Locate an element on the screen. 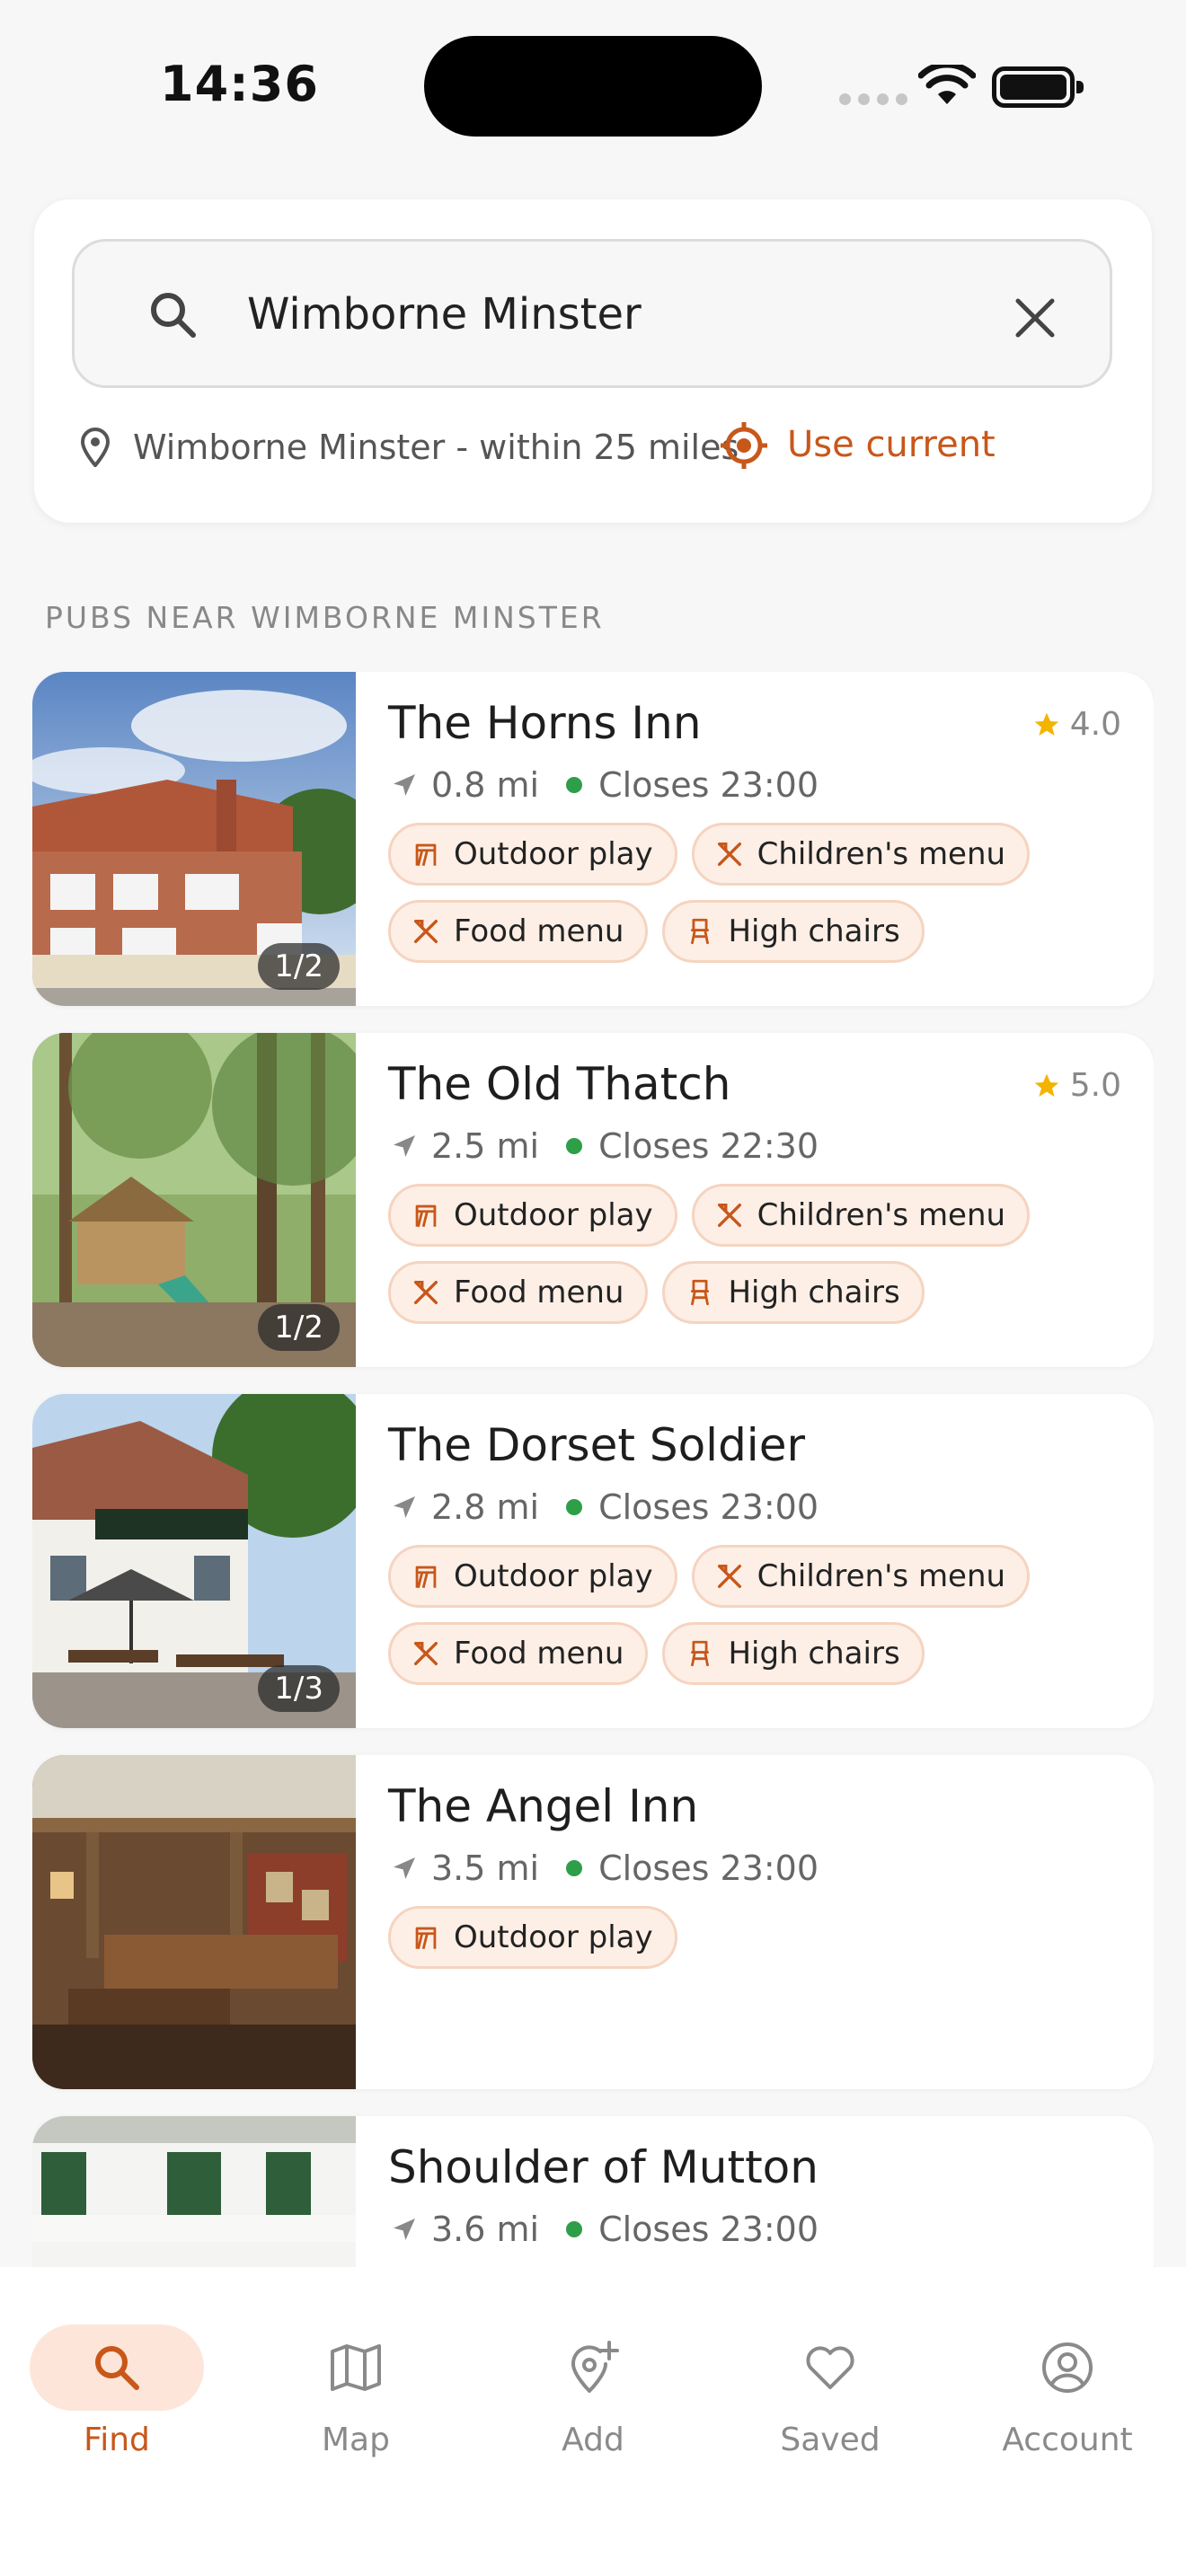 Image resolution: width=1186 pixels, height=2576 pixels. pub-meta: 3.6 mi Closes 23:00 is located at coordinates (604, 2229).